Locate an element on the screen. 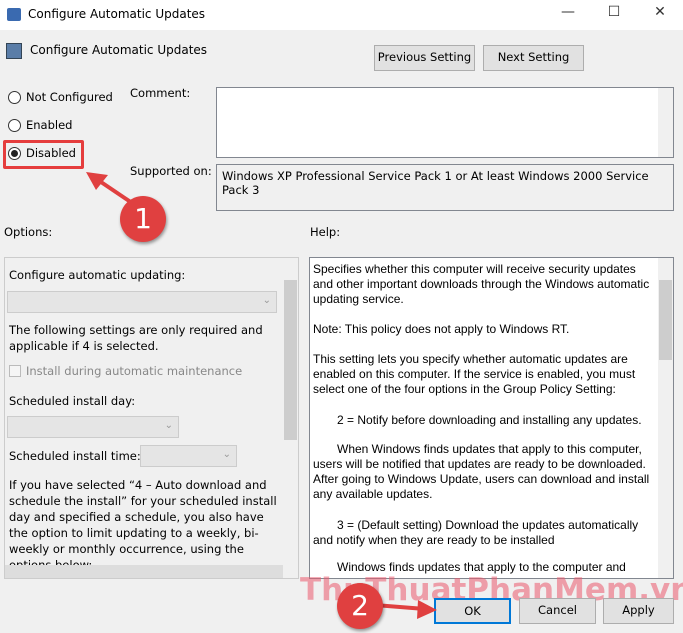 This screenshot has width=683, height=633. arrow-1-head is located at coordinates (97, 181).